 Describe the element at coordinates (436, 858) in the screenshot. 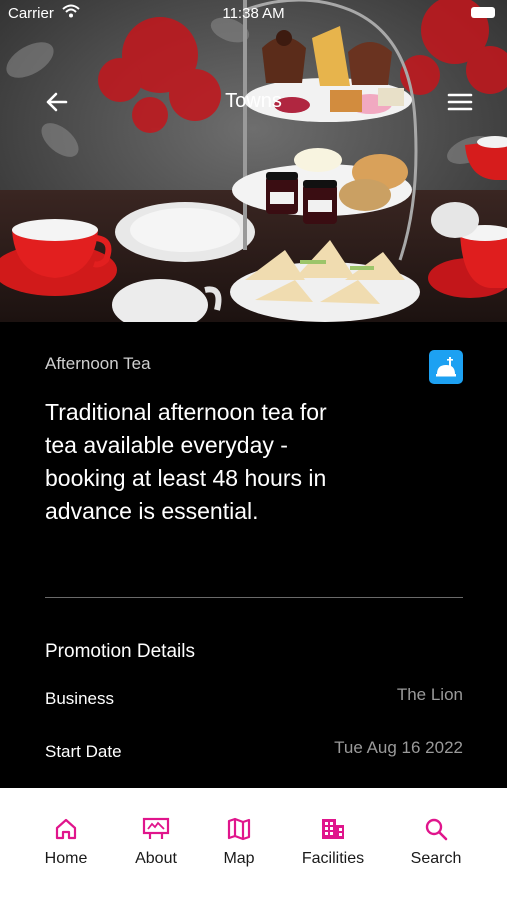

I see `tab-search-label: Search` at that location.